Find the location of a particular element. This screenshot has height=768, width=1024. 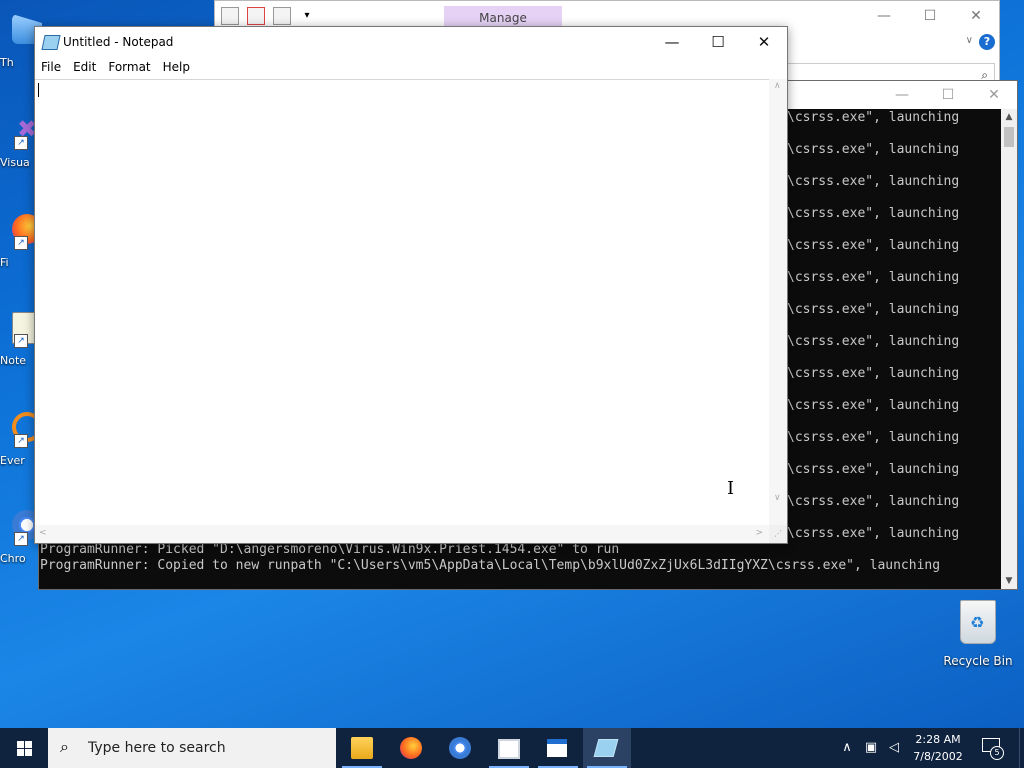

text-cursor-icon: I is located at coordinates (731, 488).